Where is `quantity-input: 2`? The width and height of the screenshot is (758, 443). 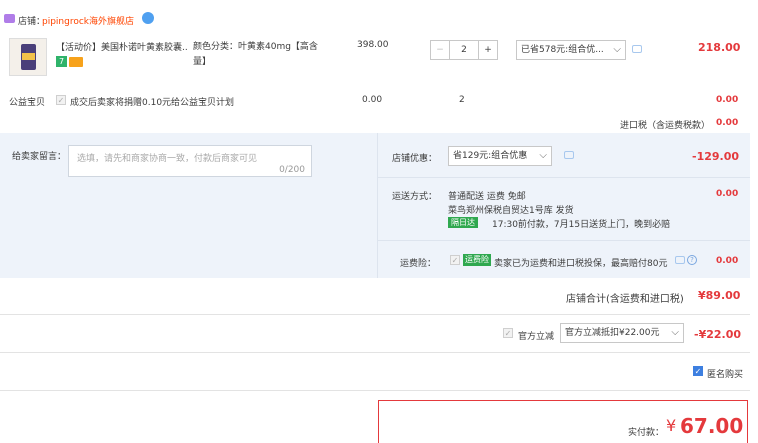
quantity-input: 2 is located at coordinates (464, 50).